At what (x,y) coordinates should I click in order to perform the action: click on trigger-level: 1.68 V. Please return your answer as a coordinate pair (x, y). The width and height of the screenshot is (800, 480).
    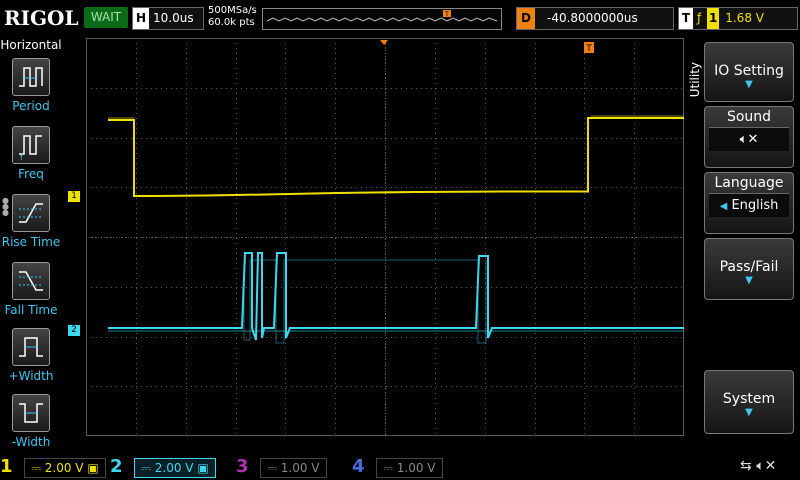
    Looking at the image, I should click on (744, 18).